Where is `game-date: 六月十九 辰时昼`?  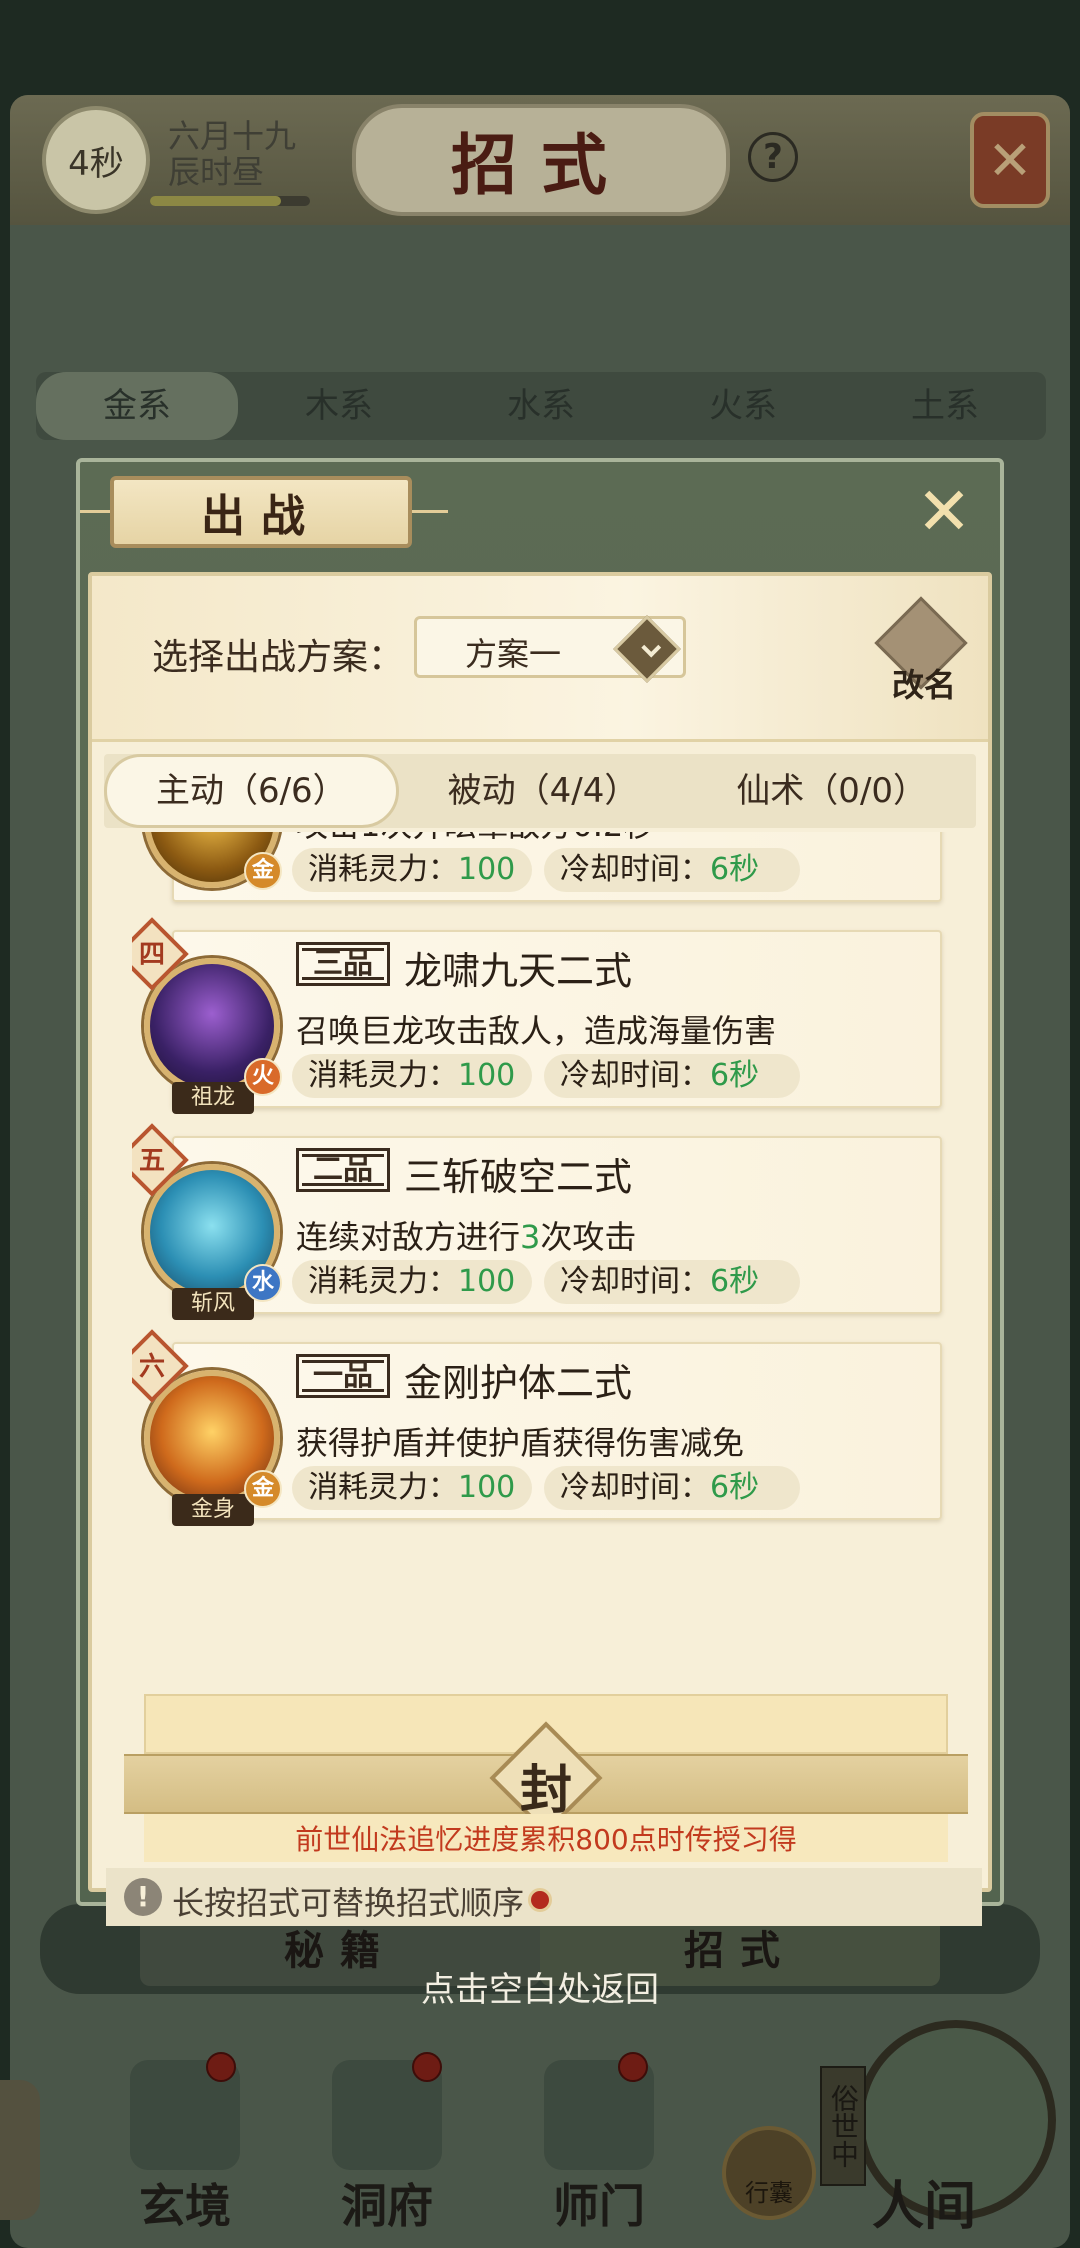
game-date: 六月十九 辰时昼 is located at coordinates (232, 154).